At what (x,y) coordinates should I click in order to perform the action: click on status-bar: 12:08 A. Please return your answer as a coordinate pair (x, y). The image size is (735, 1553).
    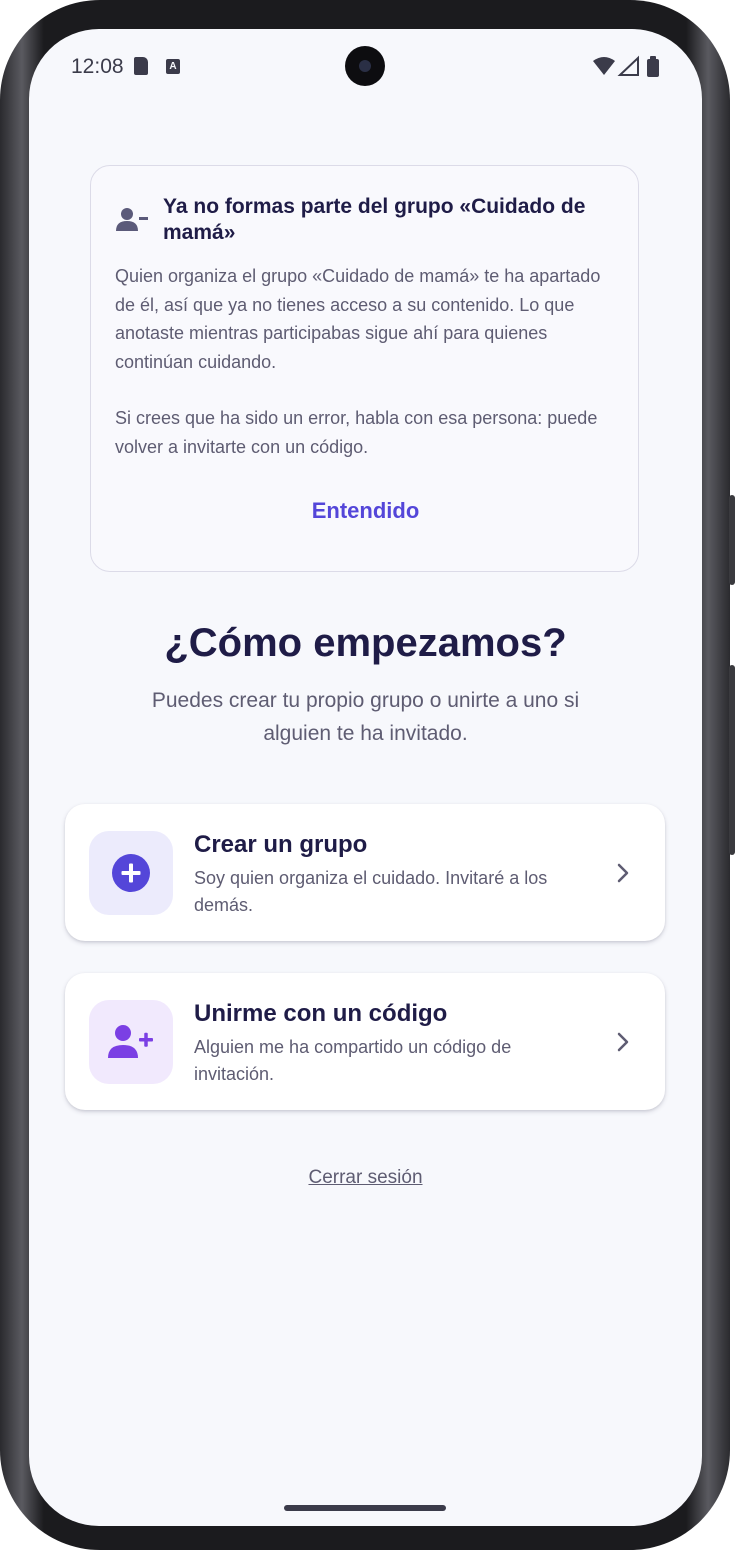
    Looking at the image, I should click on (365, 67).